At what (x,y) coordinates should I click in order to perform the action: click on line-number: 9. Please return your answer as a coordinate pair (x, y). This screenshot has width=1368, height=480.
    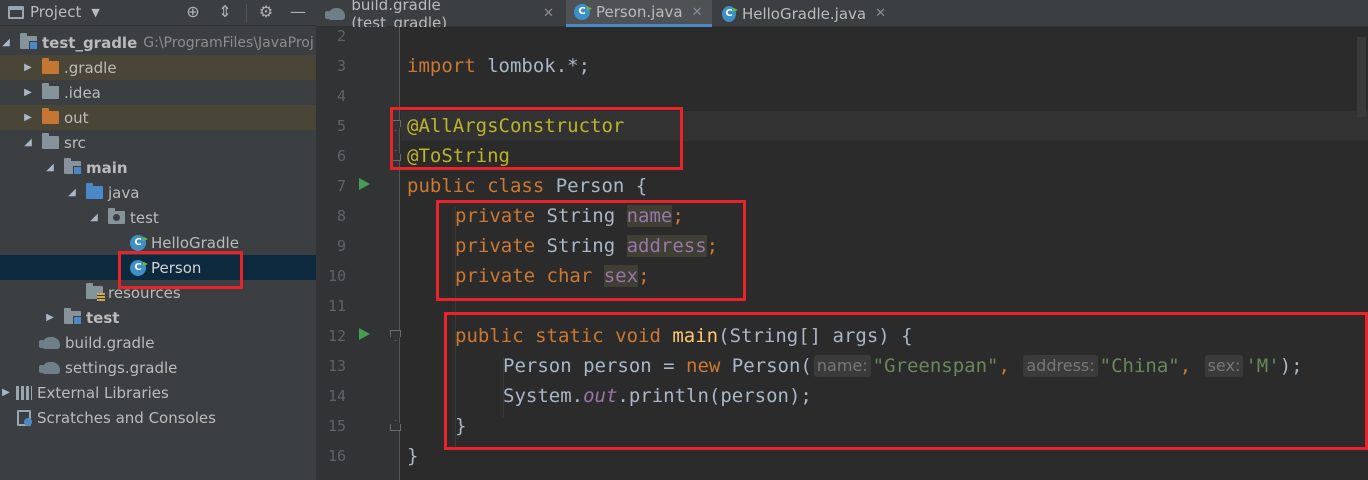
    Looking at the image, I should click on (341, 246).